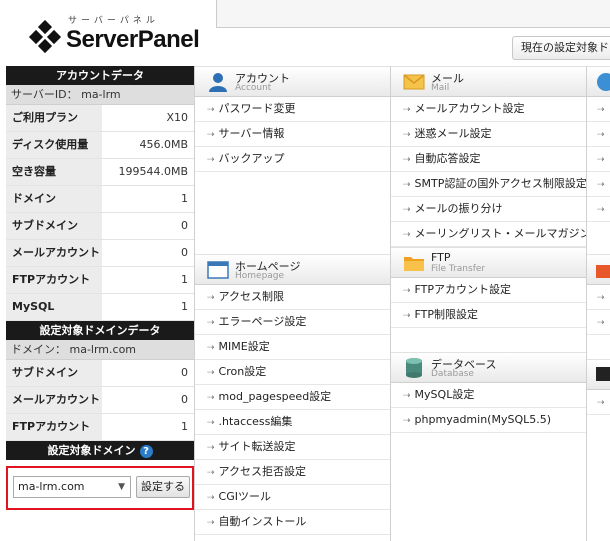  I want to click on current-target-button: 現在の設定対象ド, so click(561, 48).